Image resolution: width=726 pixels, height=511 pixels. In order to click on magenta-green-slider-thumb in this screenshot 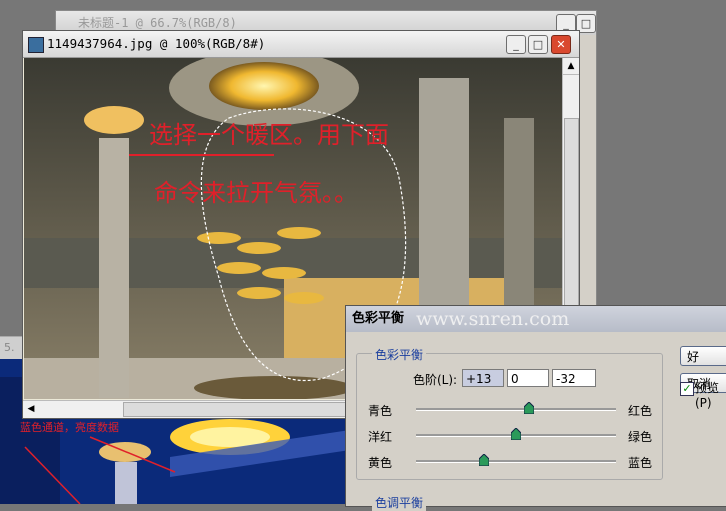, I will do `click(516, 434)`.